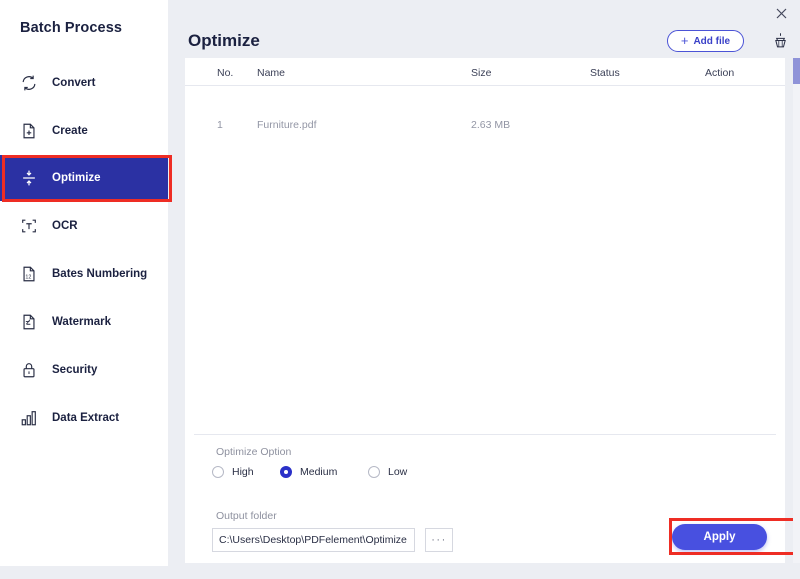 Image resolution: width=800 pixels, height=579 pixels. What do you see at coordinates (796, 310) in the screenshot?
I see `content-scrollbar-track` at bounding box center [796, 310].